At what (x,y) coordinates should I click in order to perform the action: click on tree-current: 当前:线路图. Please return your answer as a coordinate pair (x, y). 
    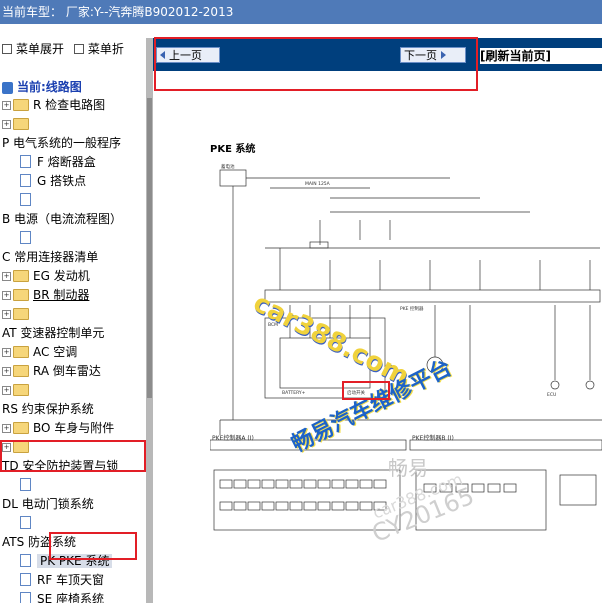
    Looking at the image, I should click on (42, 87).